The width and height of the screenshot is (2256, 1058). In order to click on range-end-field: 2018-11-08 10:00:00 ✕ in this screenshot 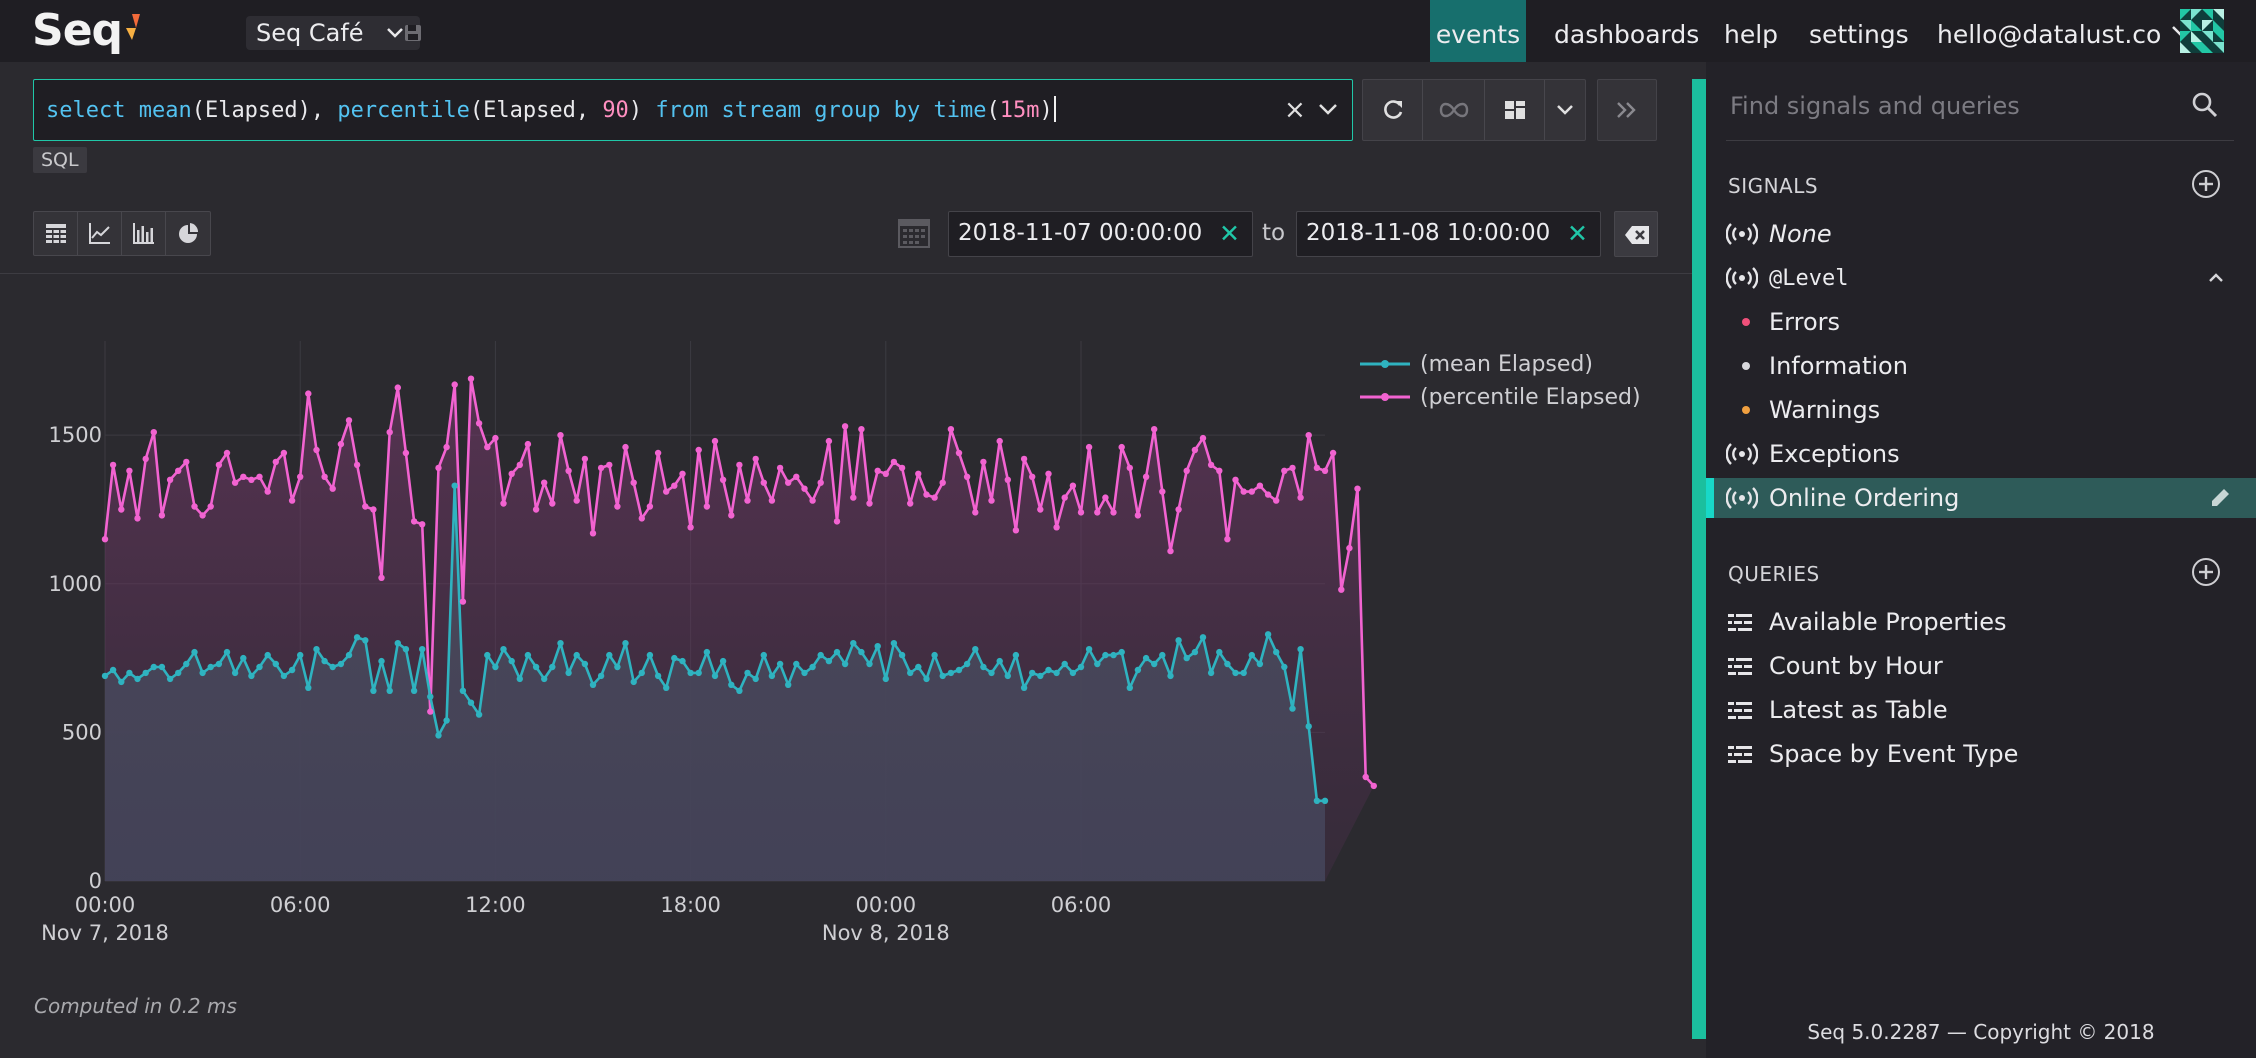, I will do `click(1448, 234)`.